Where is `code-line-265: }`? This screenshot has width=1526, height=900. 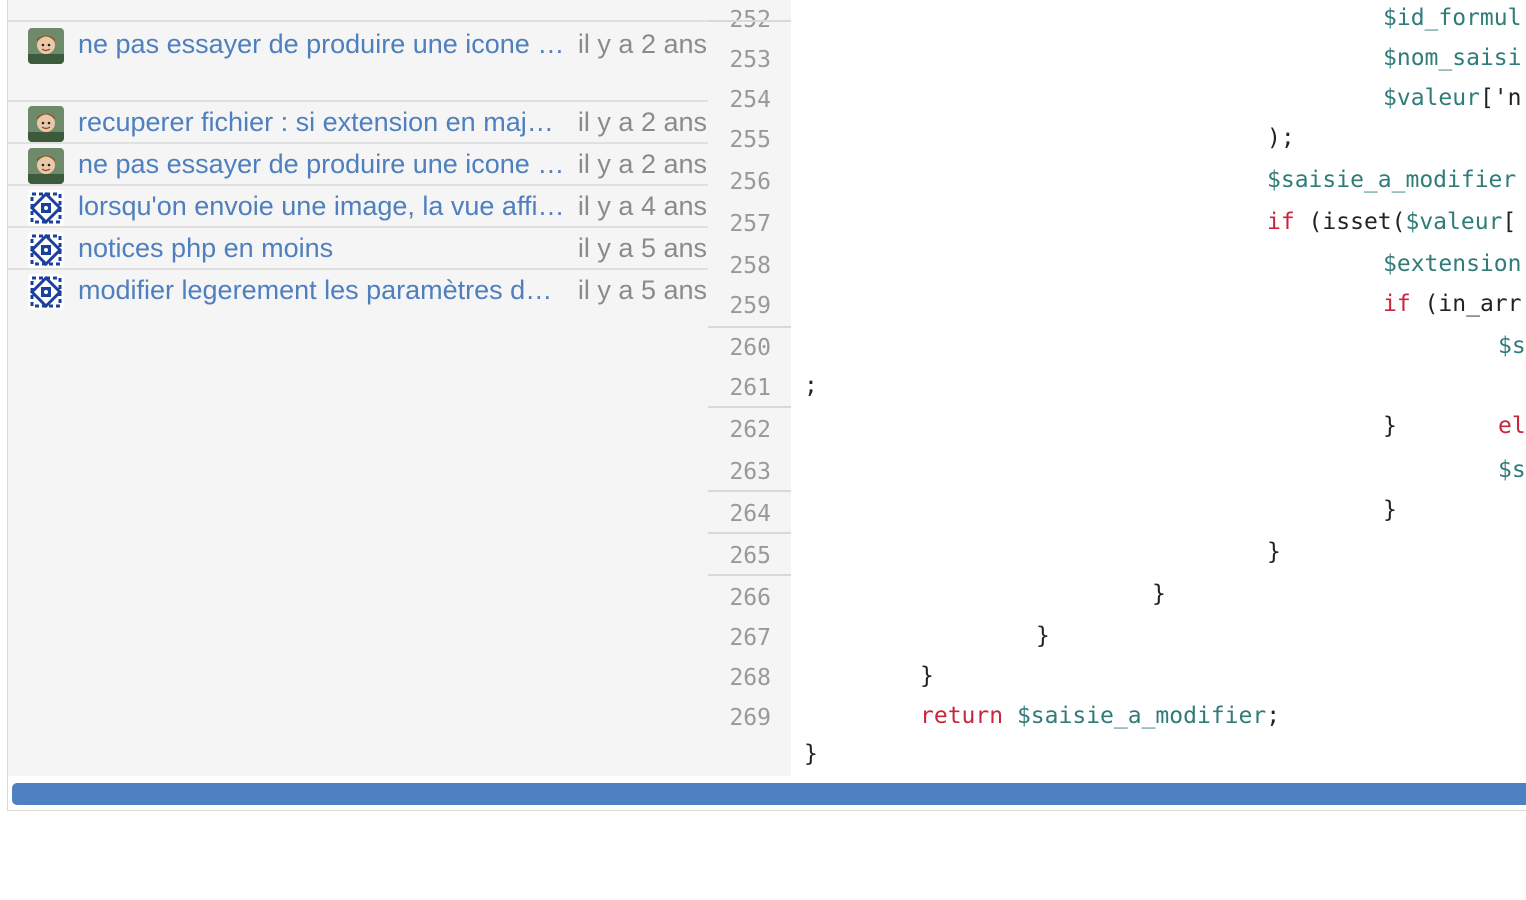
code-line-265: } is located at coordinates (1274, 552).